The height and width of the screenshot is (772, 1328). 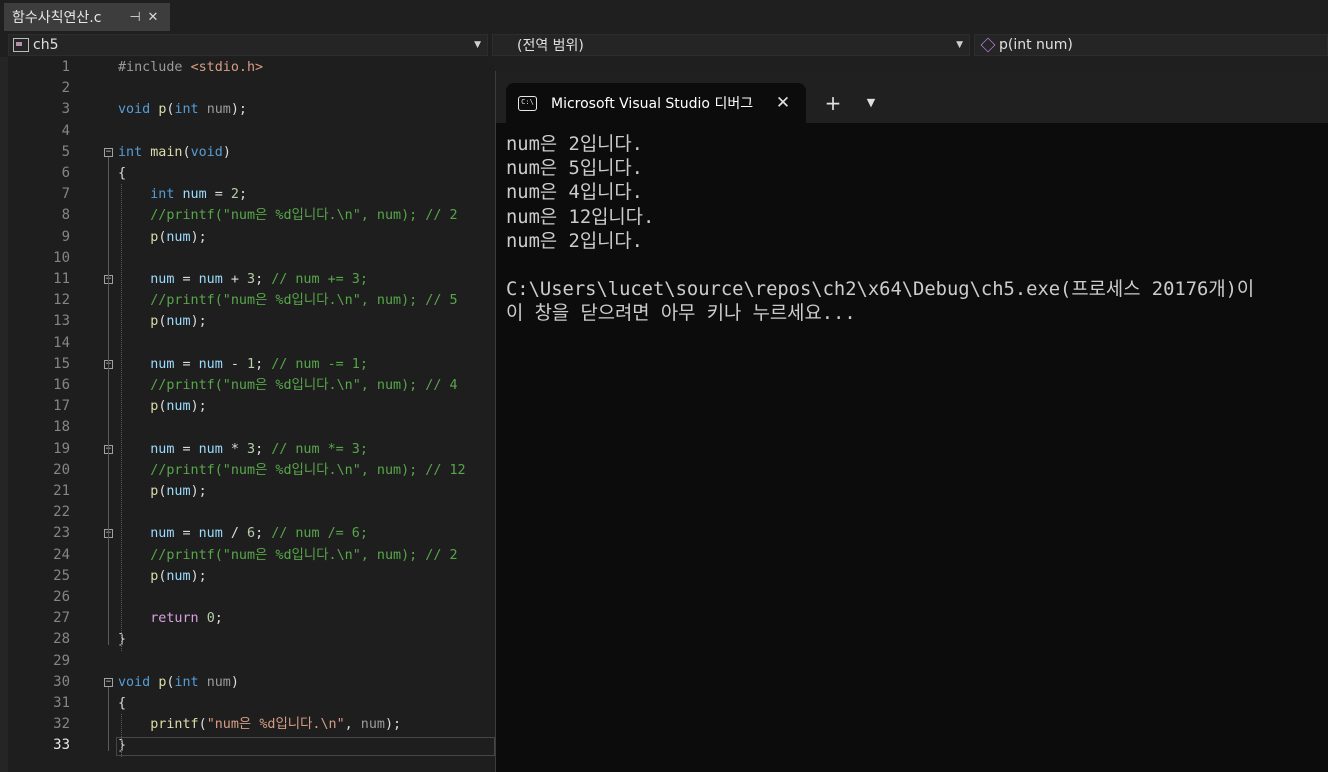 What do you see at coordinates (251, 533) in the screenshot?
I see `code-line: 23− num = num / 6; // num /= 6;` at bounding box center [251, 533].